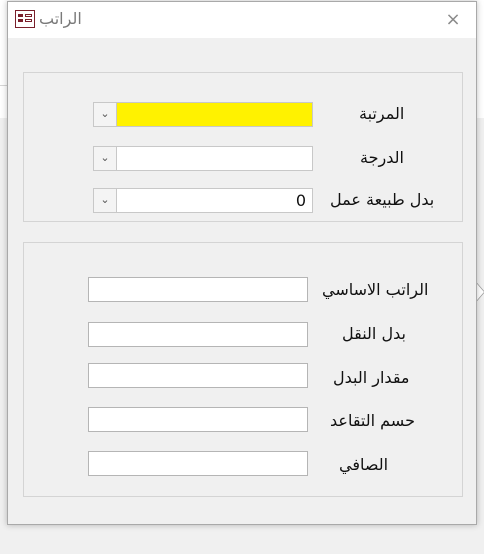 The width and height of the screenshot is (484, 554). I want to click on basic-salary-field, so click(198, 289).